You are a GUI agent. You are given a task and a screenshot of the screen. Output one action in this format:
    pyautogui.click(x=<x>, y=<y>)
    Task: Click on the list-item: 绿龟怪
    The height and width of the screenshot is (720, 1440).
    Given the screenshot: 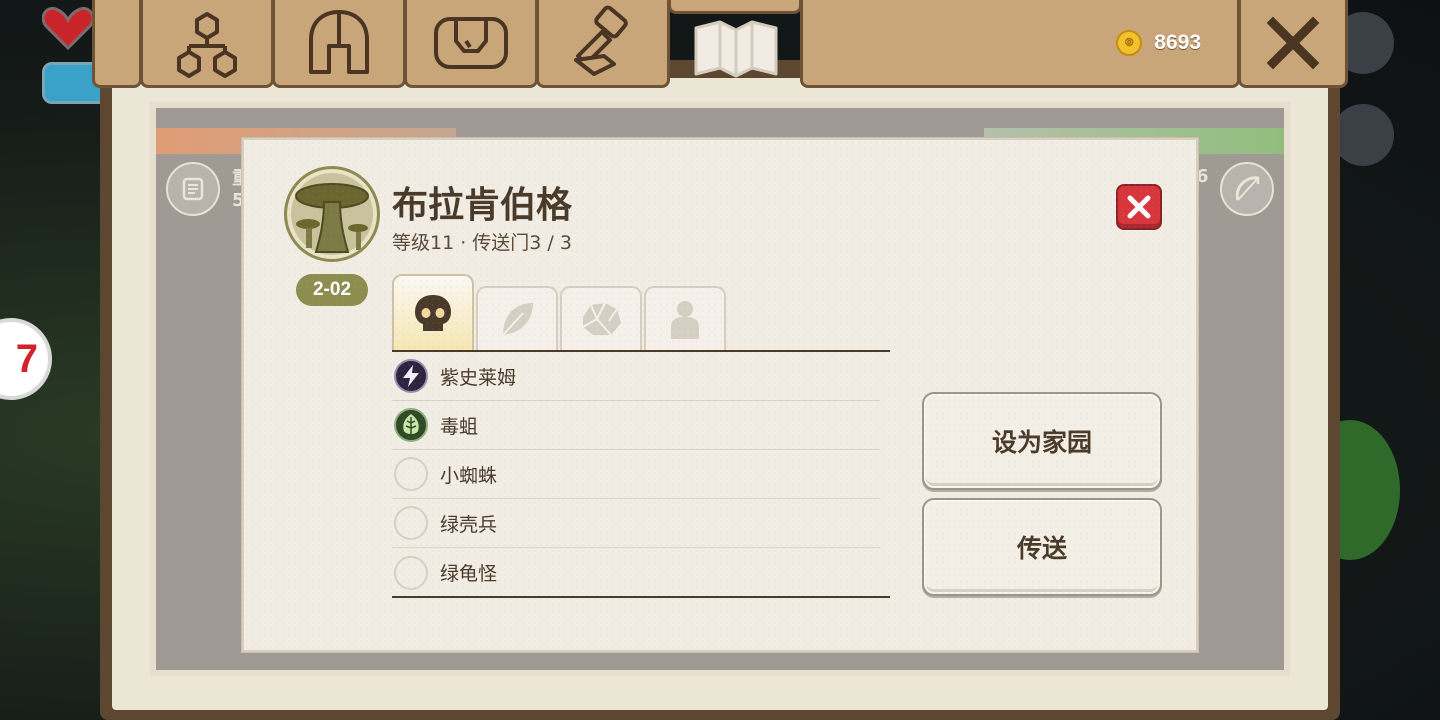 What is the action you would take?
    pyautogui.click(x=636, y=572)
    